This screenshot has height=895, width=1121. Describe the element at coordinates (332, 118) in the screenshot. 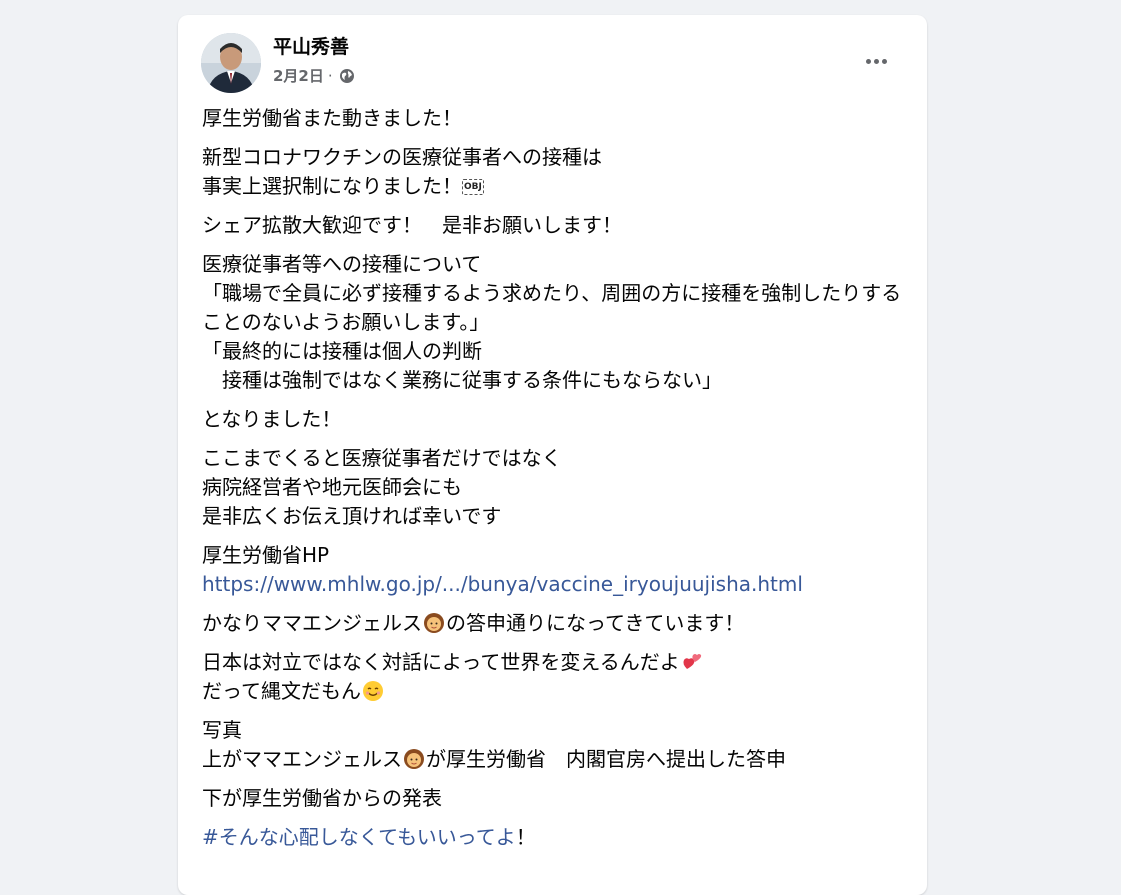

I see `text-line: 厚生労働省また動きました！` at that location.